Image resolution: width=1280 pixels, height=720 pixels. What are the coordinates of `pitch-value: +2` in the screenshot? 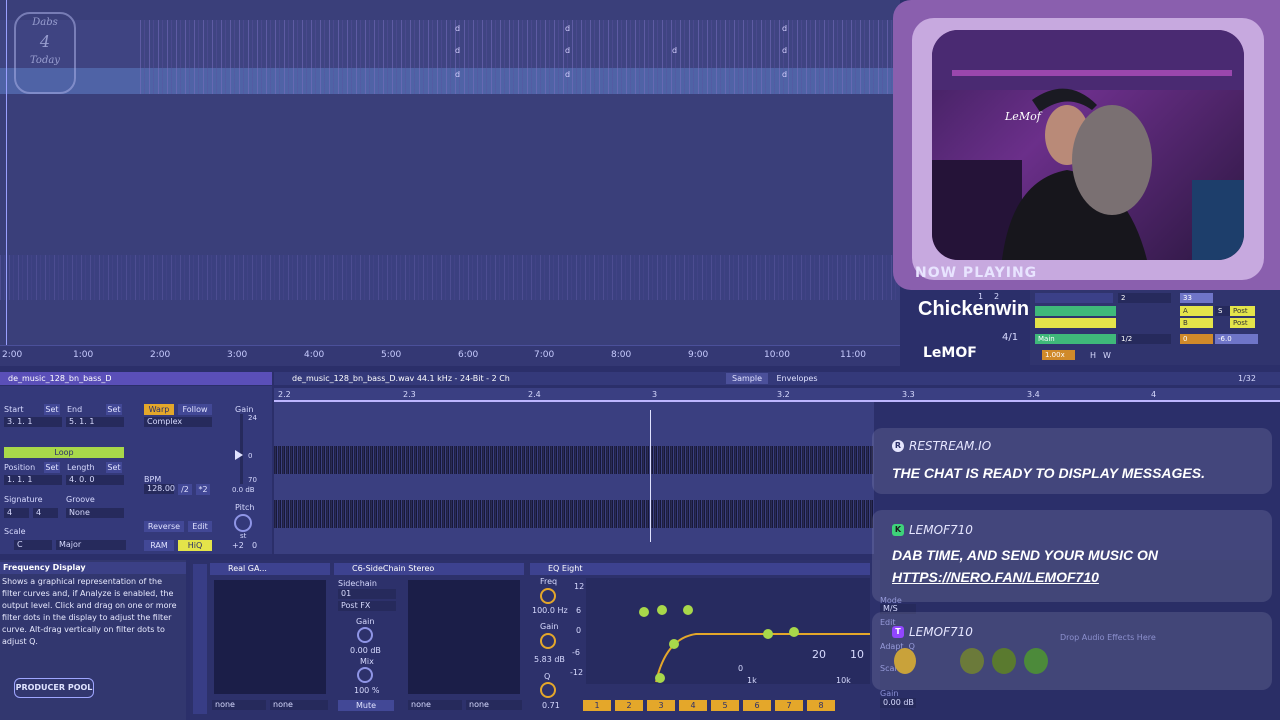 It's located at (238, 545).